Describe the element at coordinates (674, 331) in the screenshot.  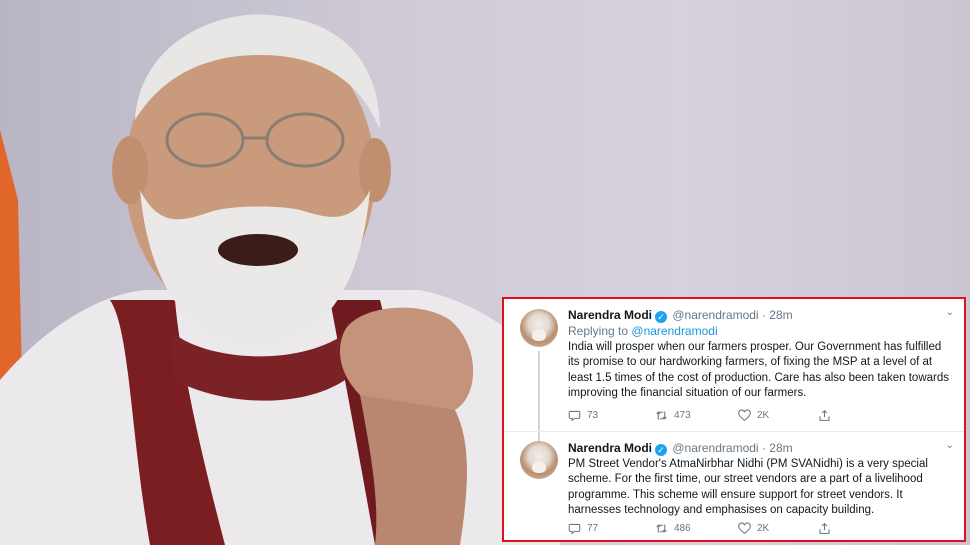
I see `replying-to-handle: @narendramodi` at that location.